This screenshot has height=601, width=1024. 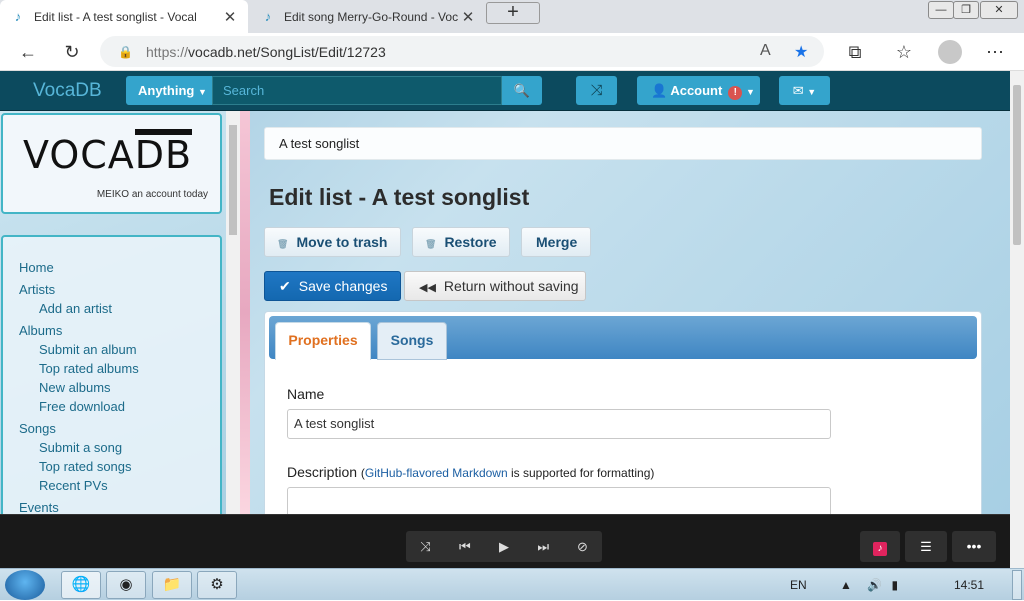 I want to click on start-button, so click(x=25, y=585).